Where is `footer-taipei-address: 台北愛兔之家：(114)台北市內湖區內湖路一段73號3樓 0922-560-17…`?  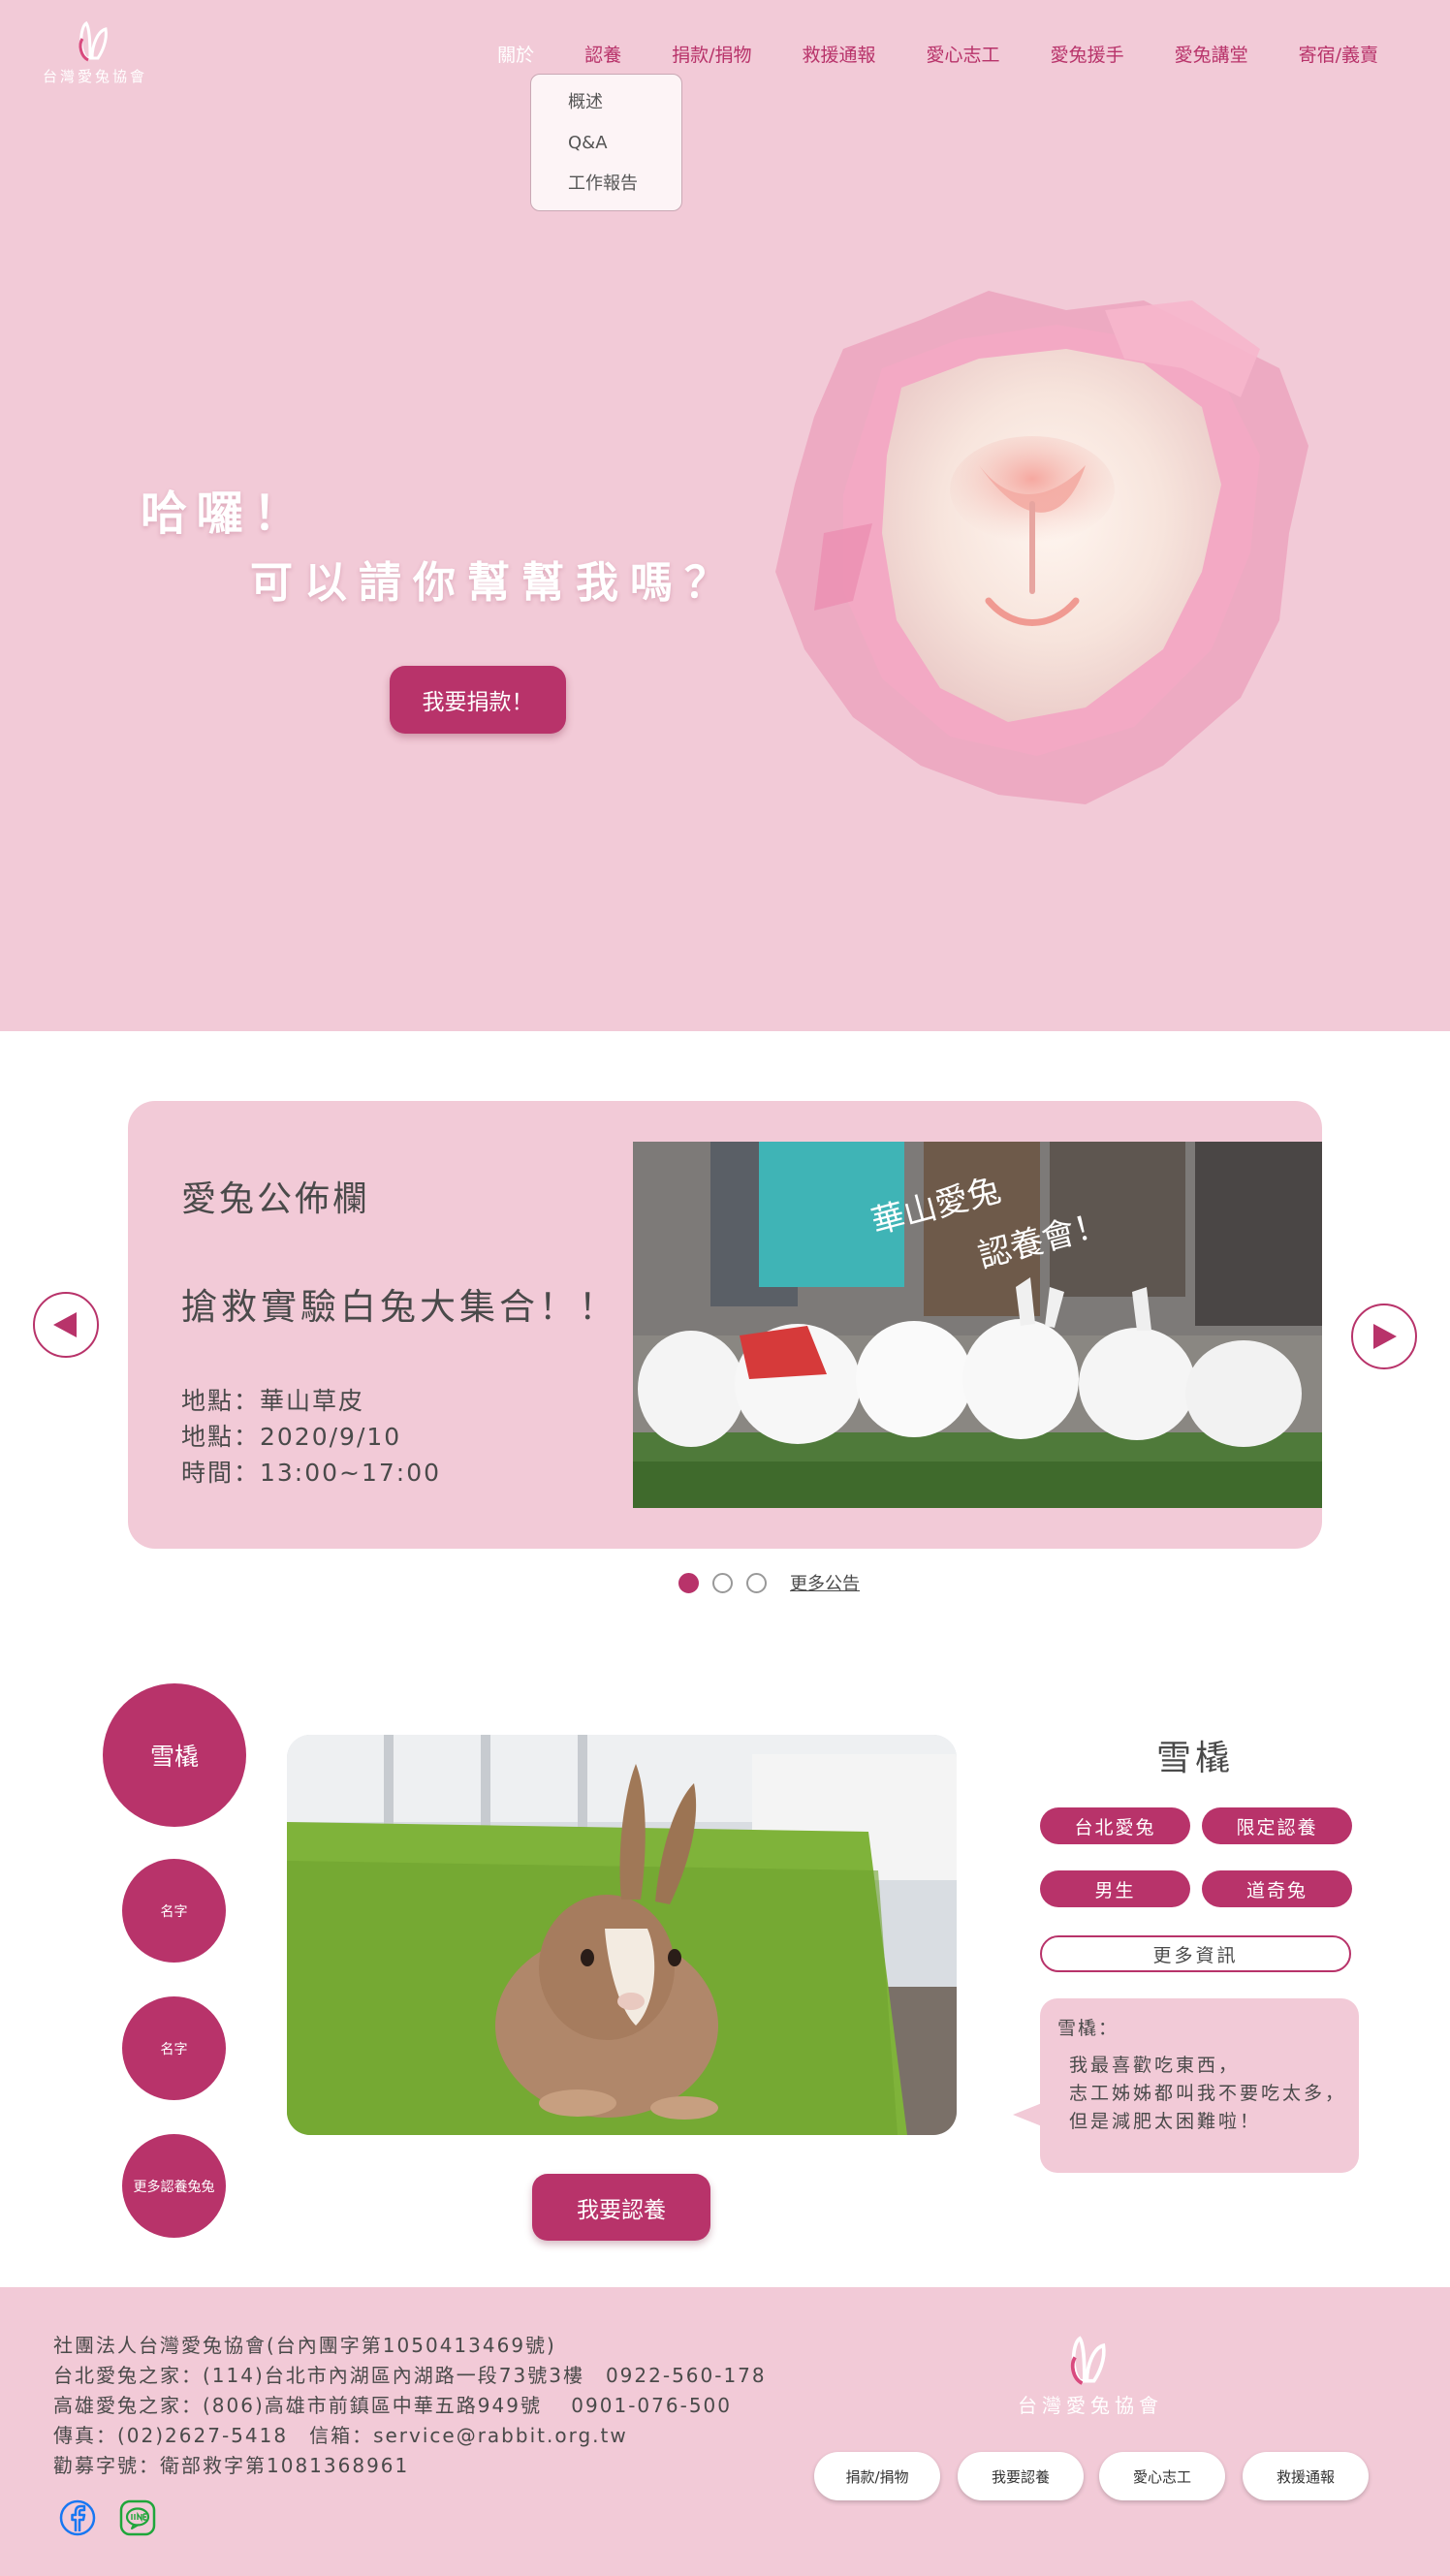 footer-taipei-address: 台北愛兔之家：(114)台北市內湖區內湖路一段73號3樓 0922-560-17… is located at coordinates (410, 2375).